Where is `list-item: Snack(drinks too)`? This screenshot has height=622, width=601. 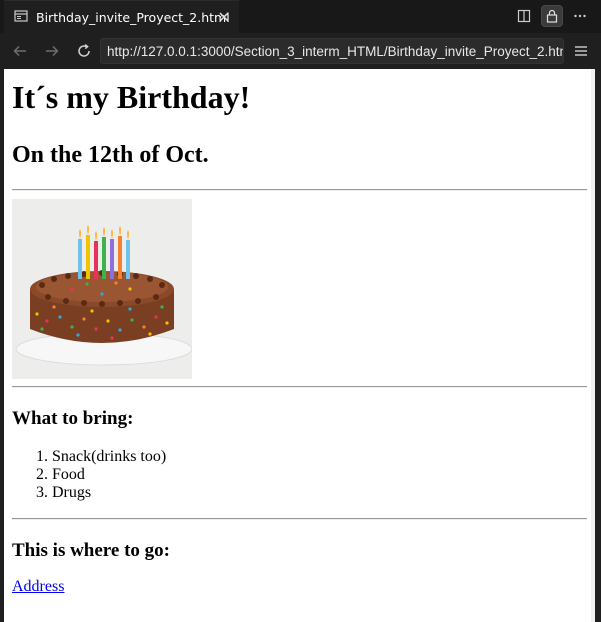
list-item: Snack(drinks too) is located at coordinates (319, 457).